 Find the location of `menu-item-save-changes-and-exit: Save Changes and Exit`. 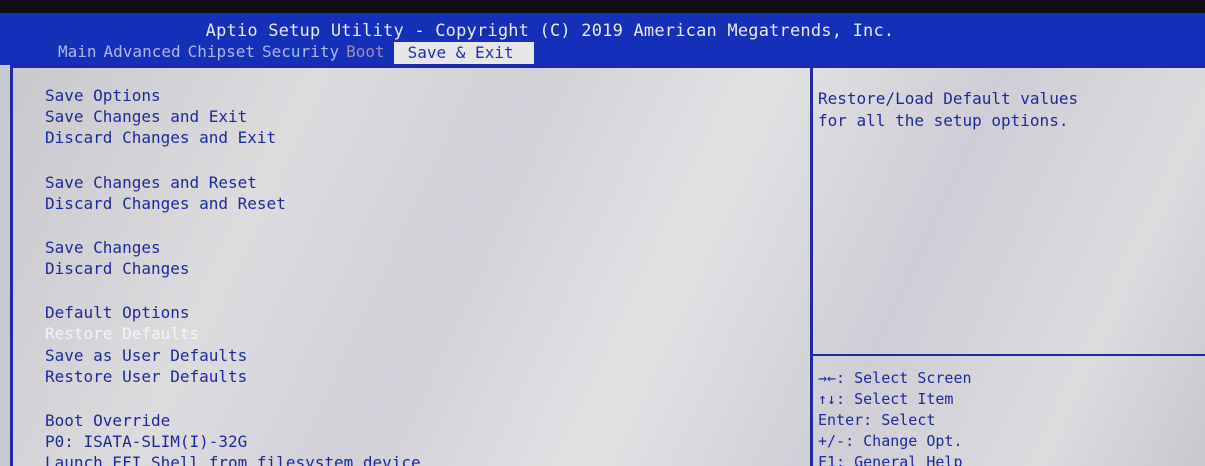

menu-item-save-changes-and-exit: Save Changes and Exit is located at coordinates (146, 117).